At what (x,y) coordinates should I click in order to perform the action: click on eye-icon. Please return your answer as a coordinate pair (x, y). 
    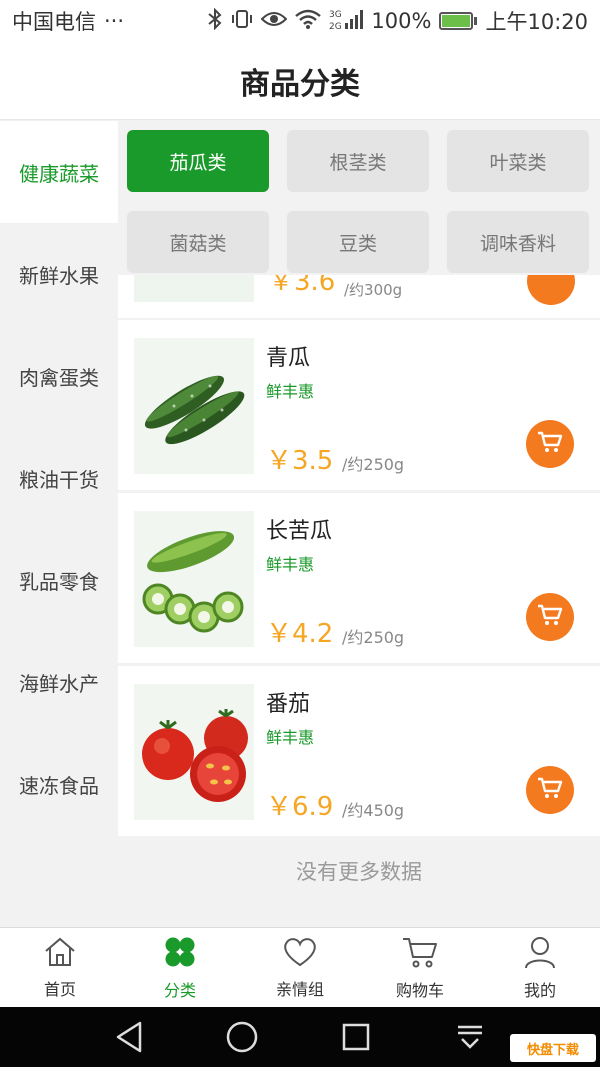
    Looking at the image, I should click on (274, 21).